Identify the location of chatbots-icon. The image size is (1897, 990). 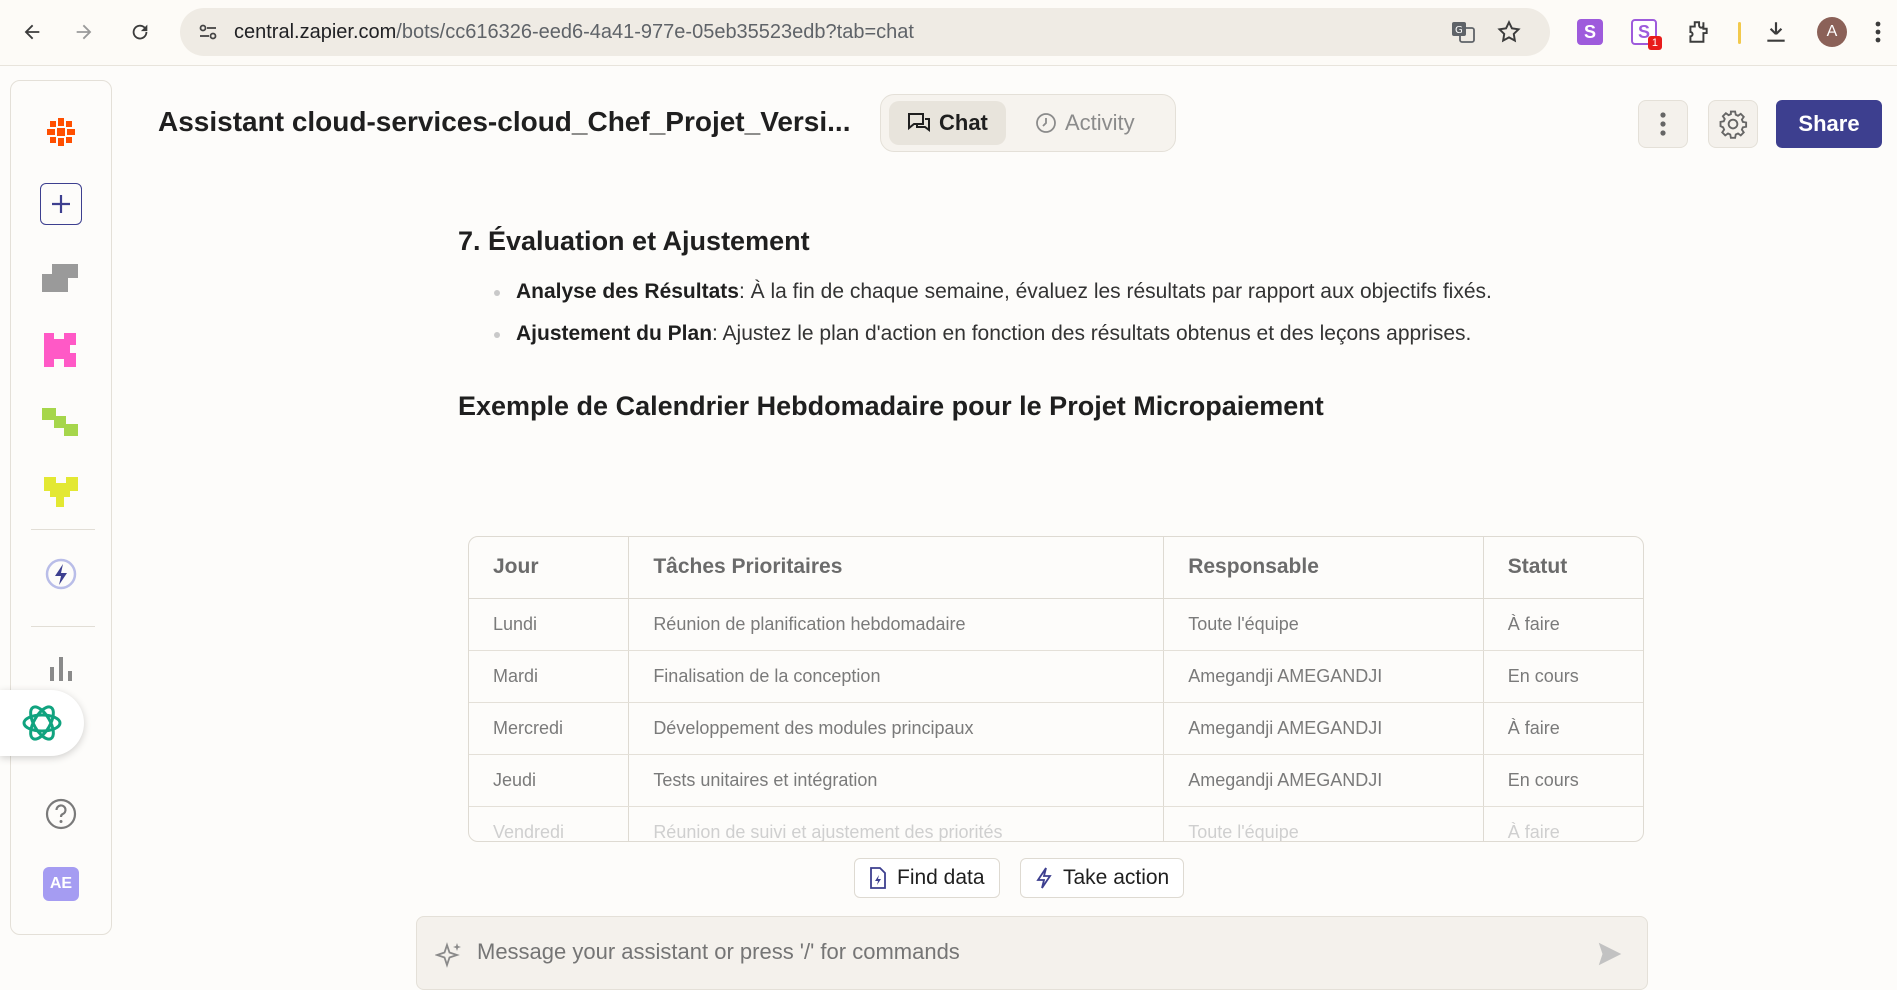
(61, 492).